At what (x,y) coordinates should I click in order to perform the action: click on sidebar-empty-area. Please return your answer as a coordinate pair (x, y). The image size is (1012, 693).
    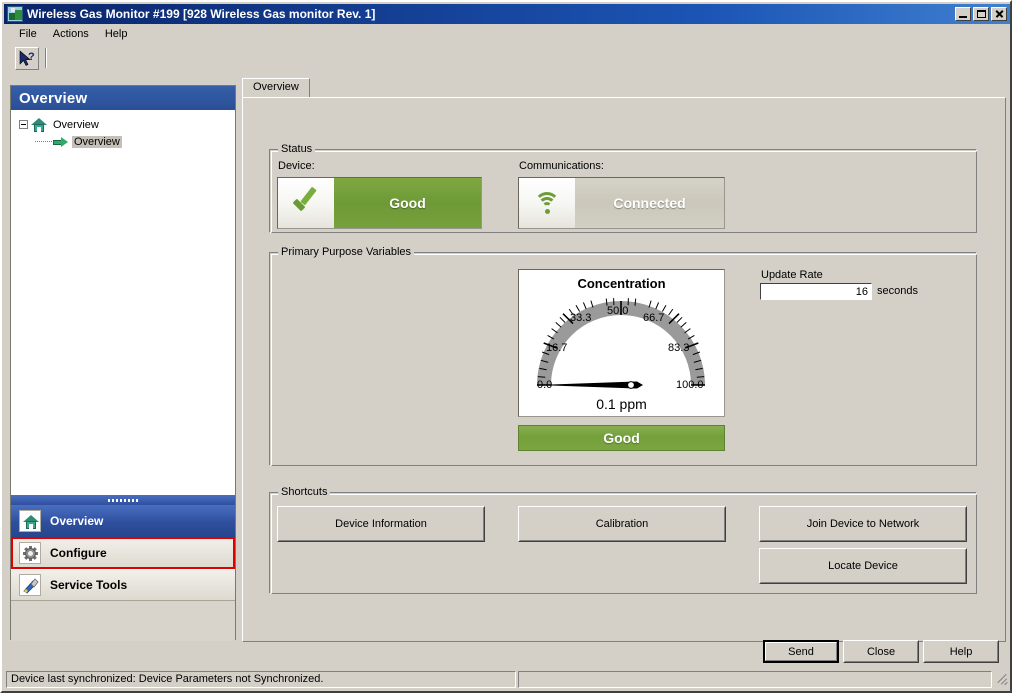
    Looking at the image, I should click on (123, 621).